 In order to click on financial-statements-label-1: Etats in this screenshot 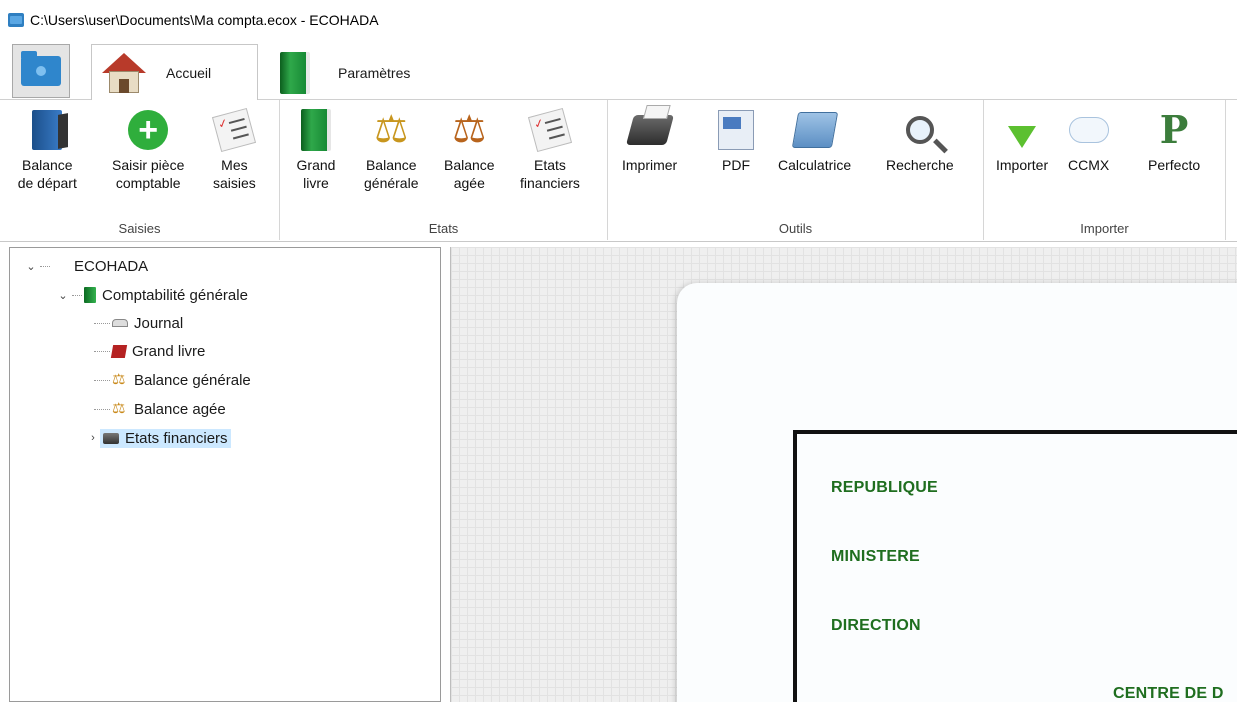, I will do `click(550, 165)`.